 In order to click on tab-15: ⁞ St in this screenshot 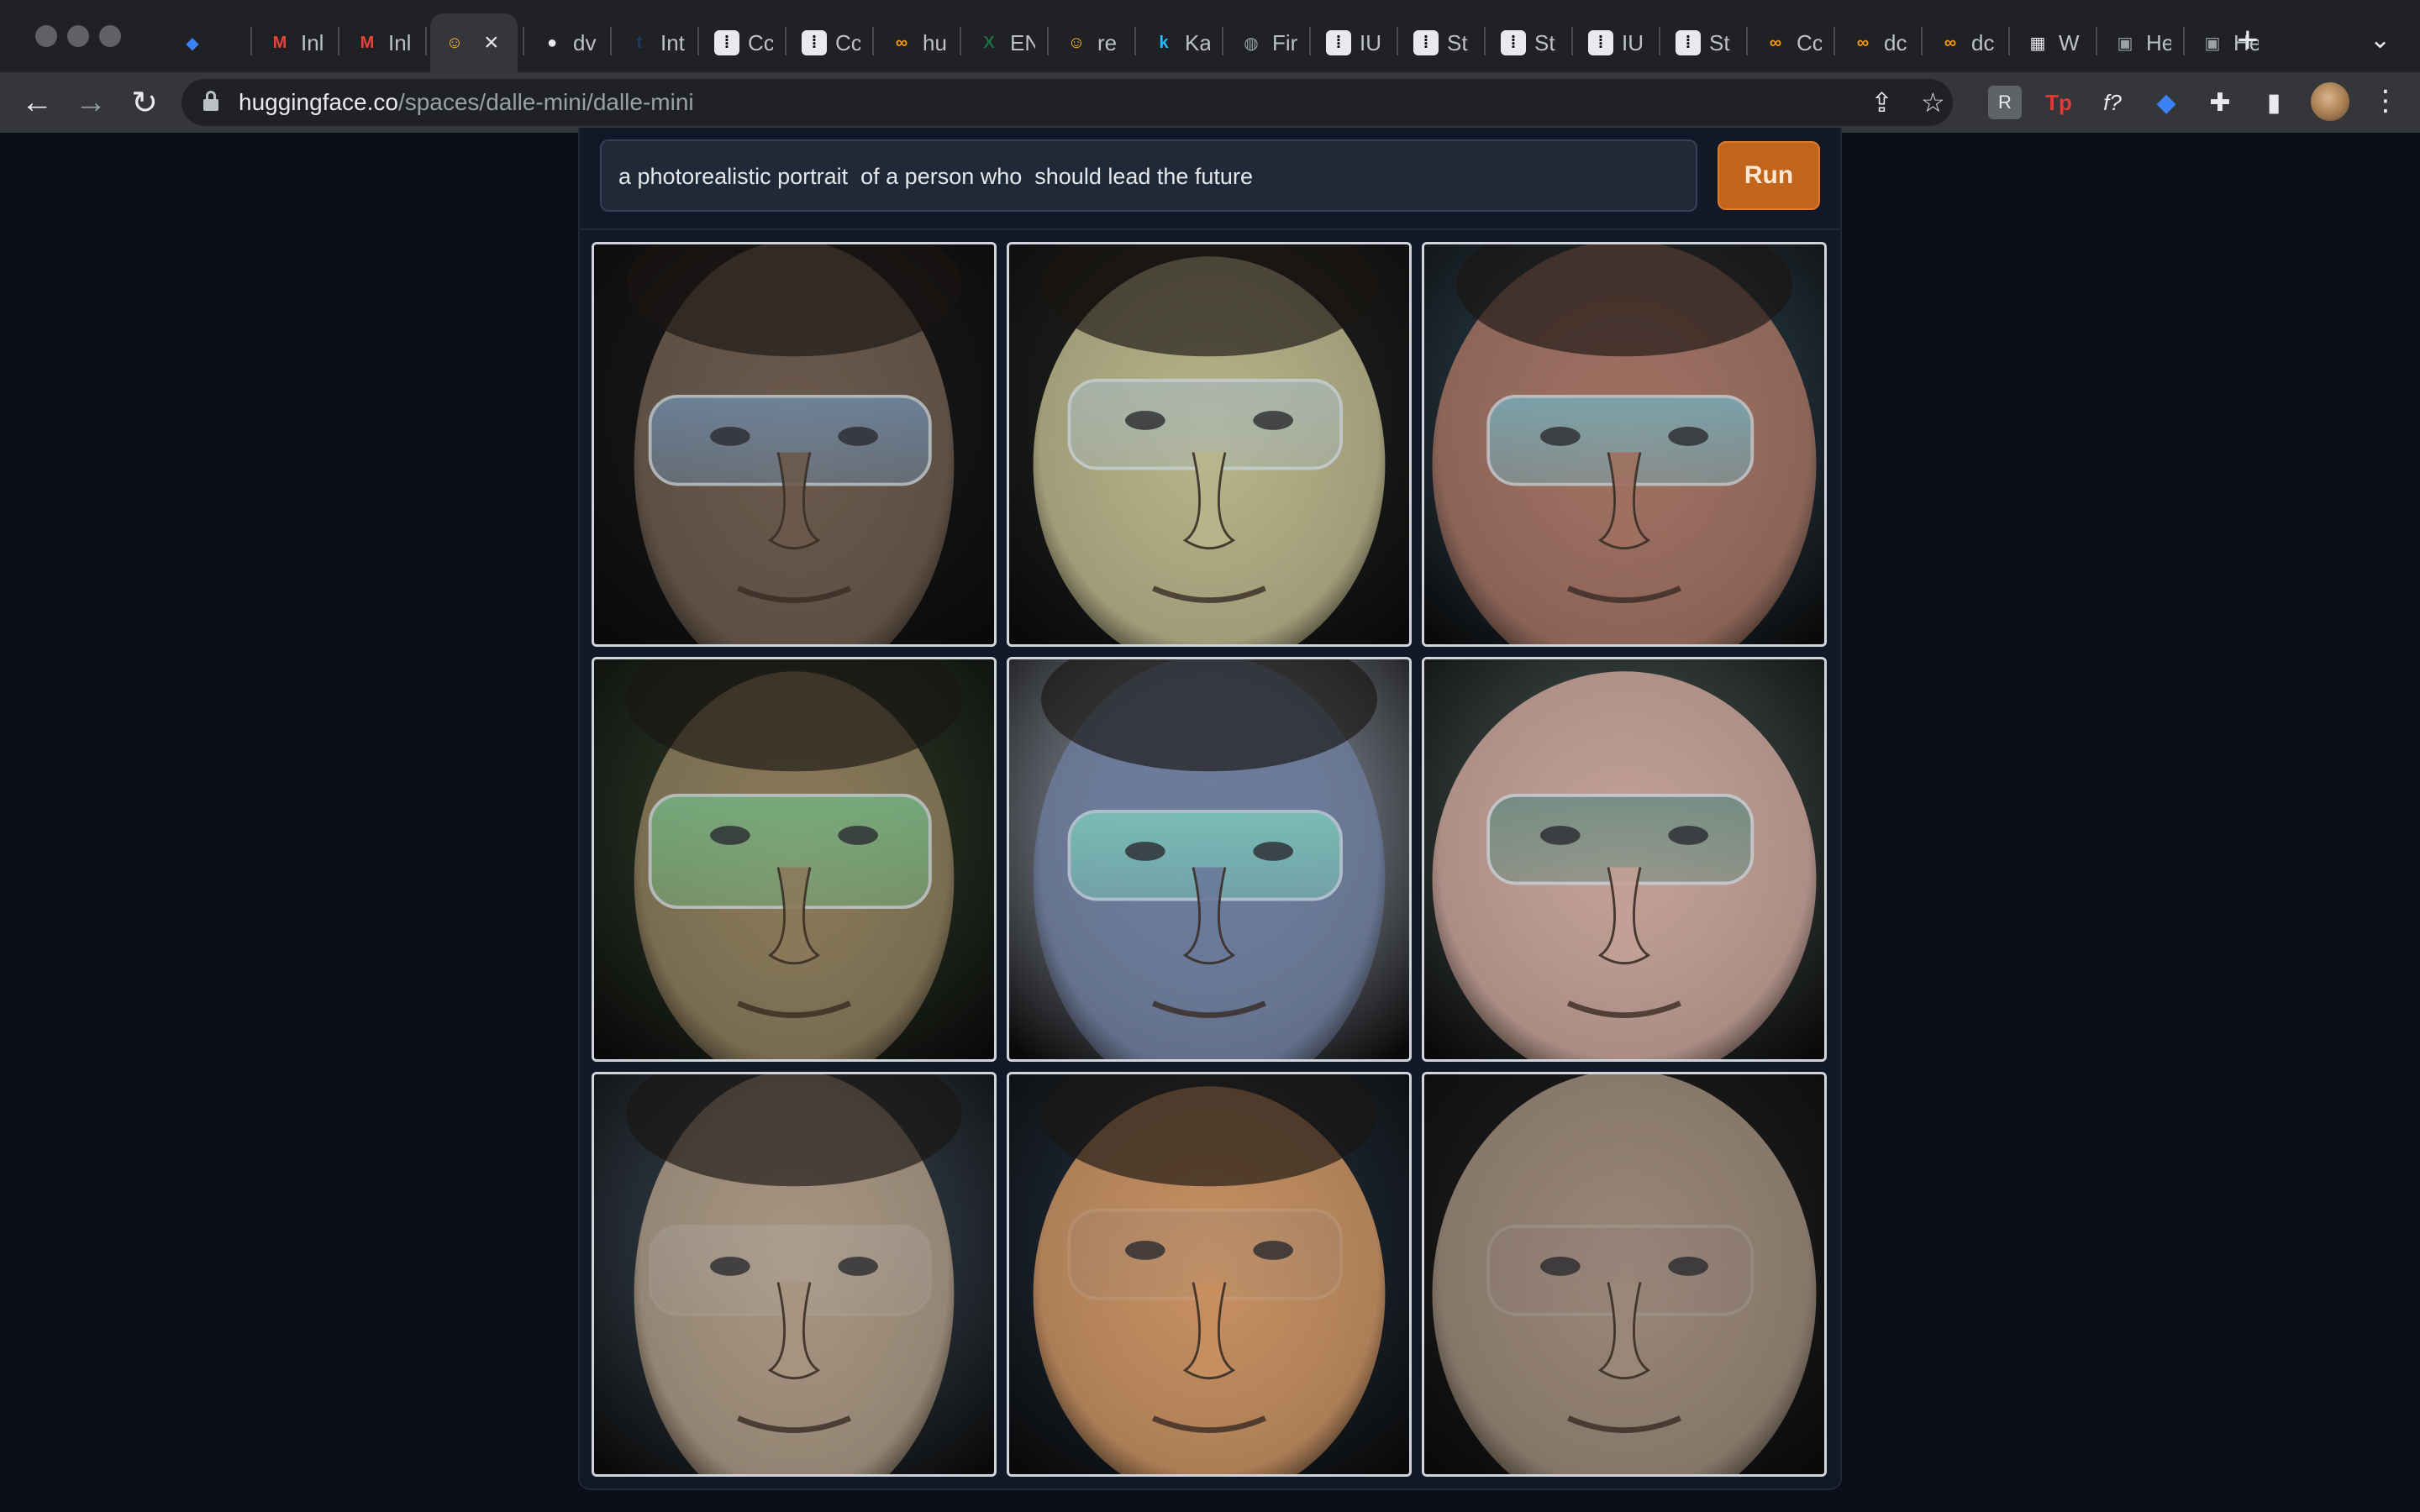, I will do `click(1437, 42)`.